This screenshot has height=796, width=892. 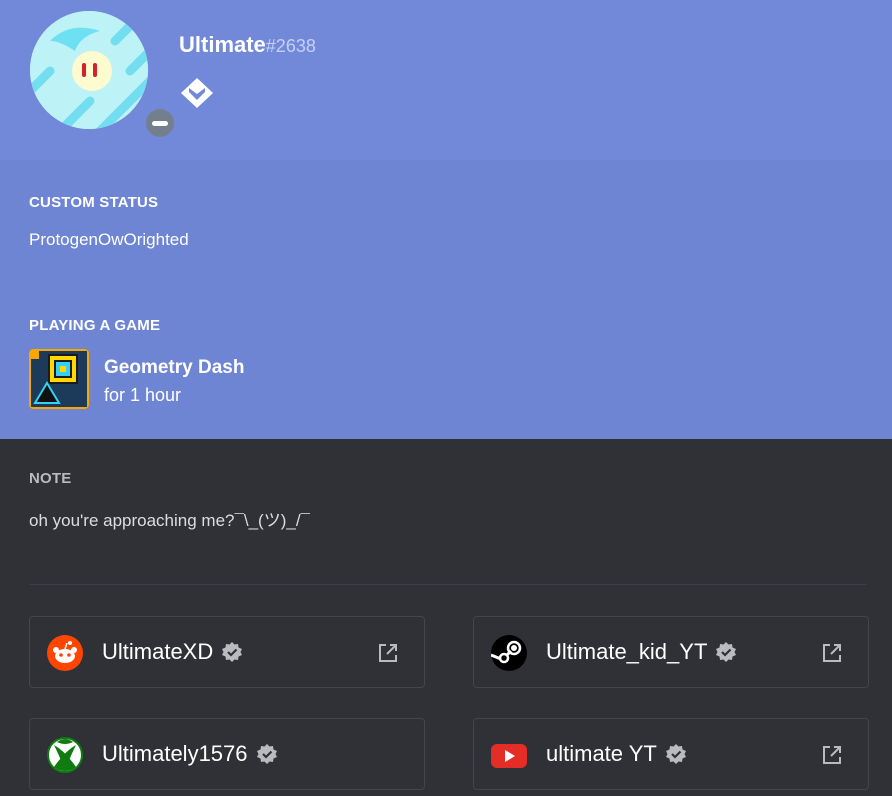 What do you see at coordinates (143, 395) in the screenshot?
I see `game-duration: for 1 hour` at bounding box center [143, 395].